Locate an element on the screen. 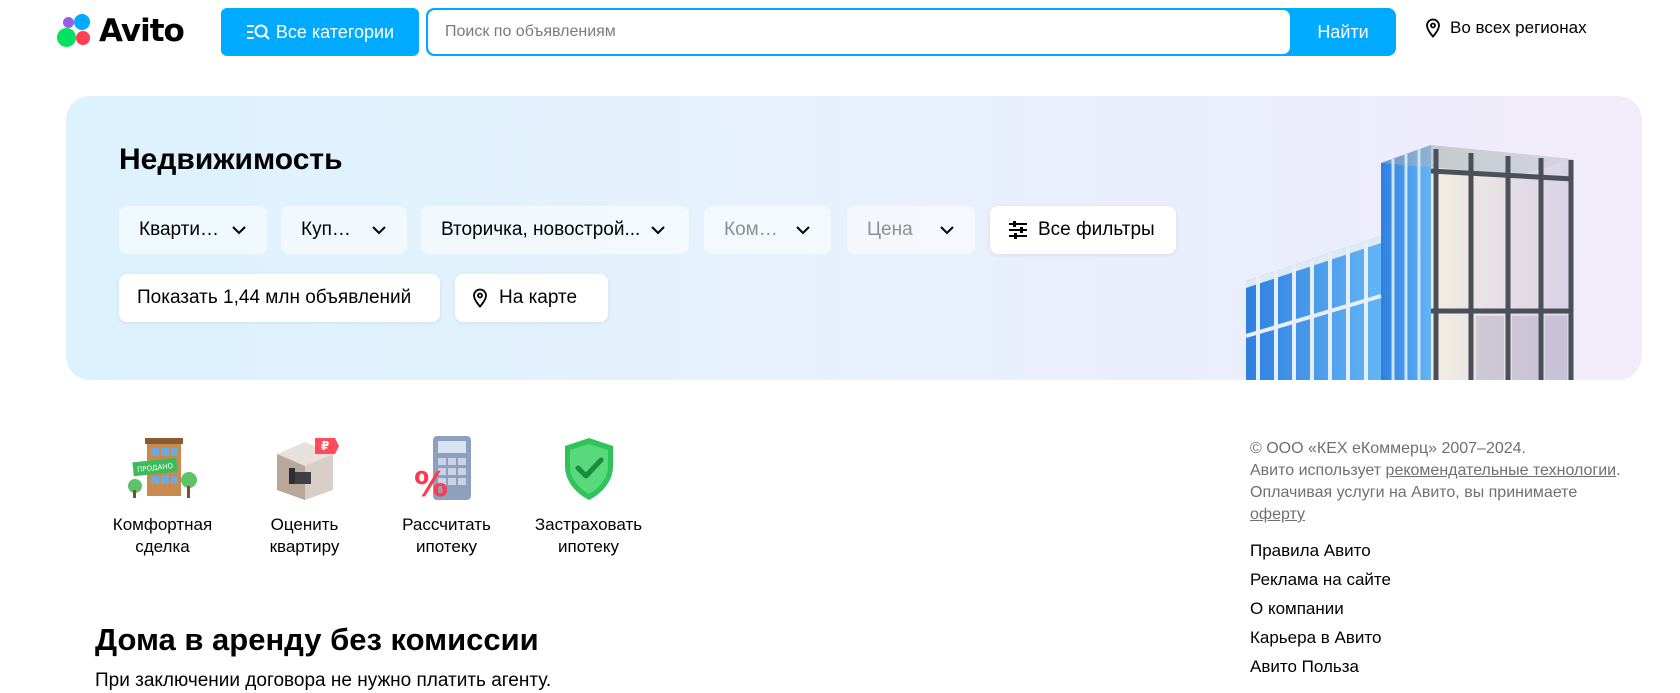 This screenshot has height=693, width=1680. all-categories-button: Все категории is located at coordinates (320, 32).